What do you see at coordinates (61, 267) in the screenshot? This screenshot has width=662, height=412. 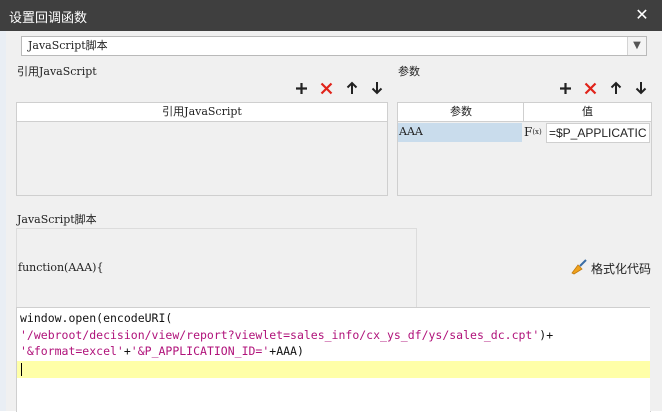 I see `function-signature: function(AAA){` at bounding box center [61, 267].